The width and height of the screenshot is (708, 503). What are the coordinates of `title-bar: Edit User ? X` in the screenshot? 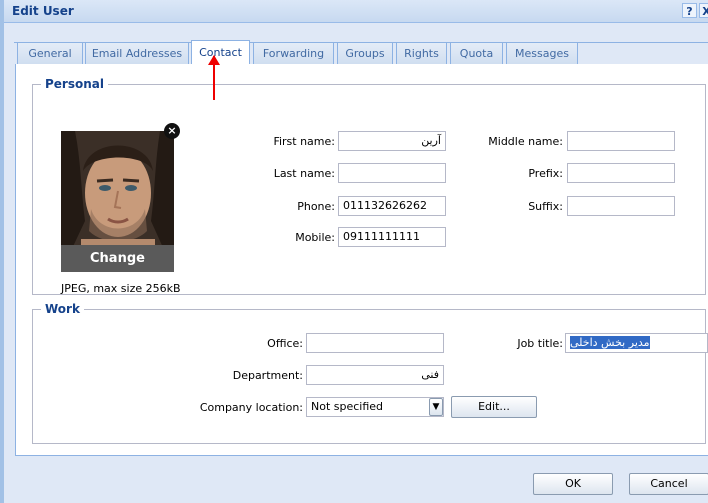 It's located at (356, 11).